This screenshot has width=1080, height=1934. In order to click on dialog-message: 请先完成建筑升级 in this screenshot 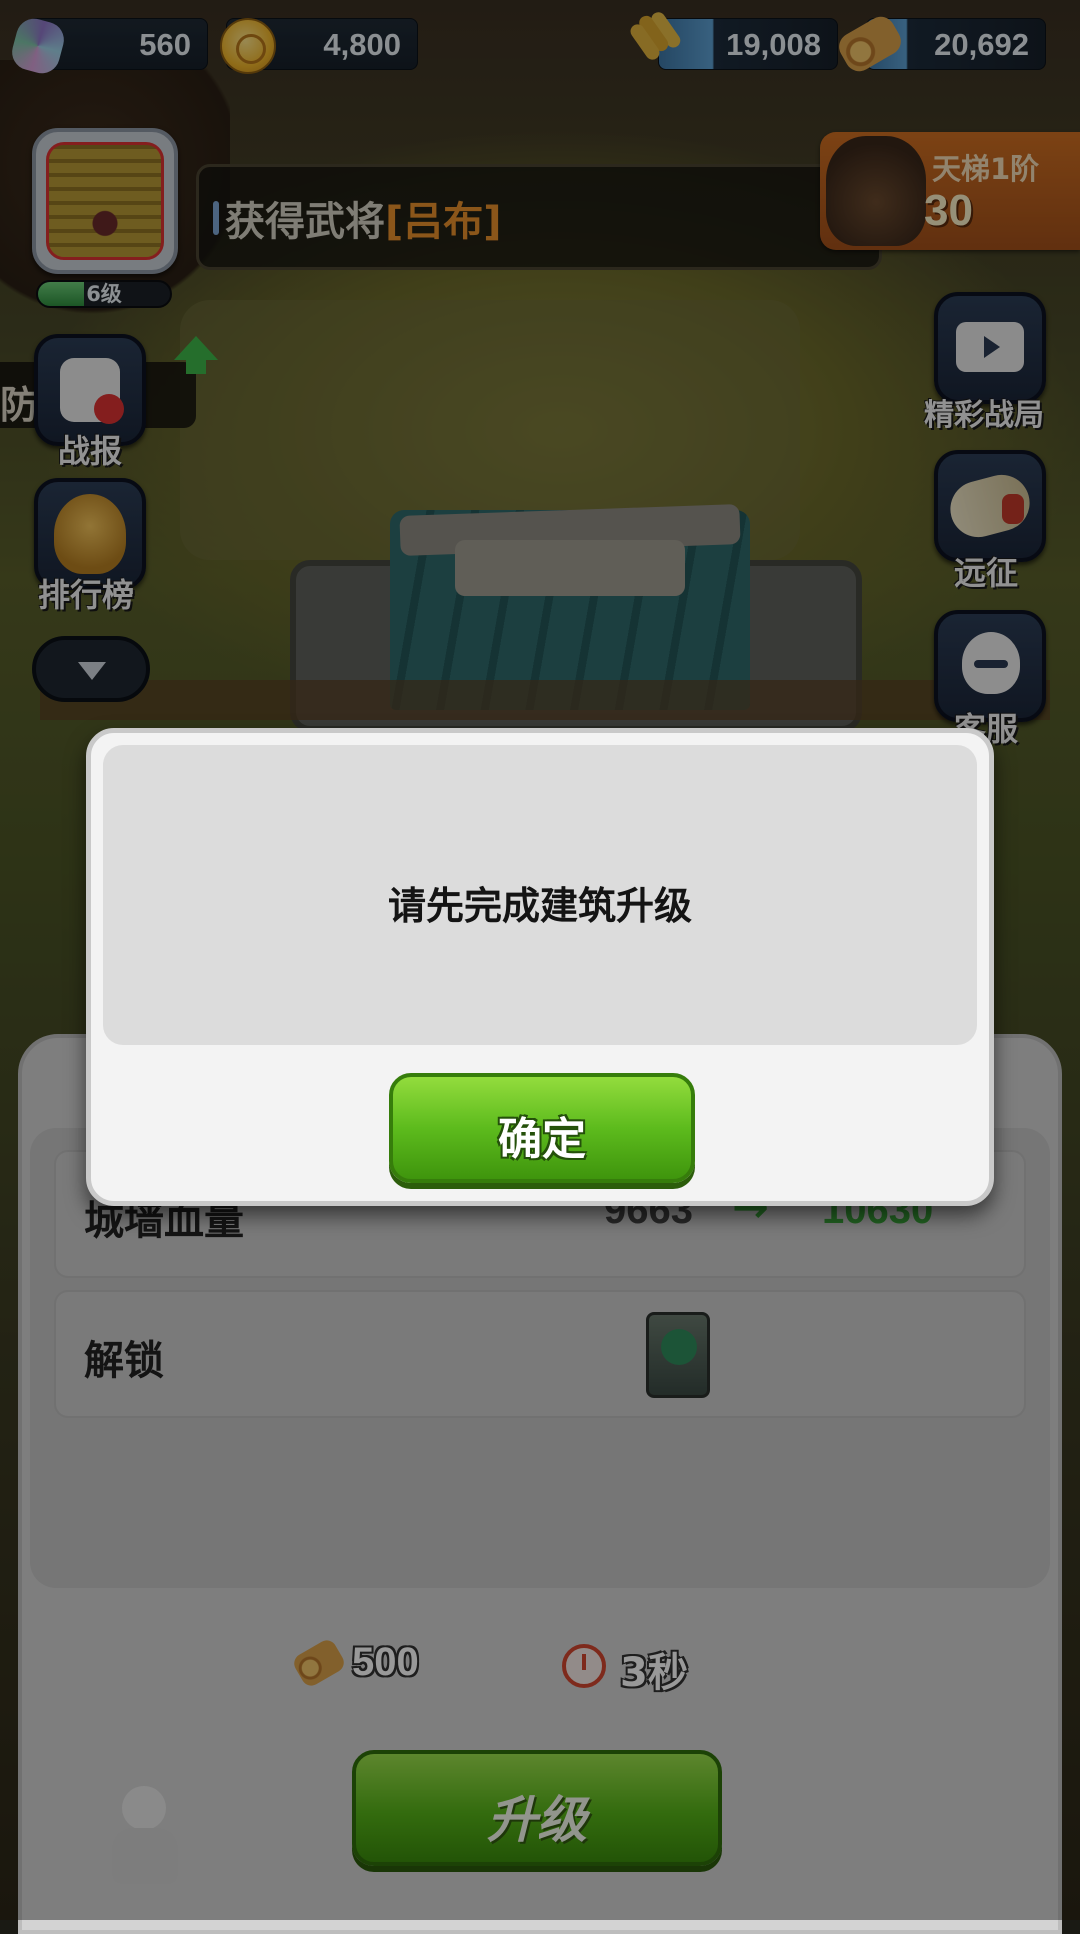, I will do `click(539, 906)`.